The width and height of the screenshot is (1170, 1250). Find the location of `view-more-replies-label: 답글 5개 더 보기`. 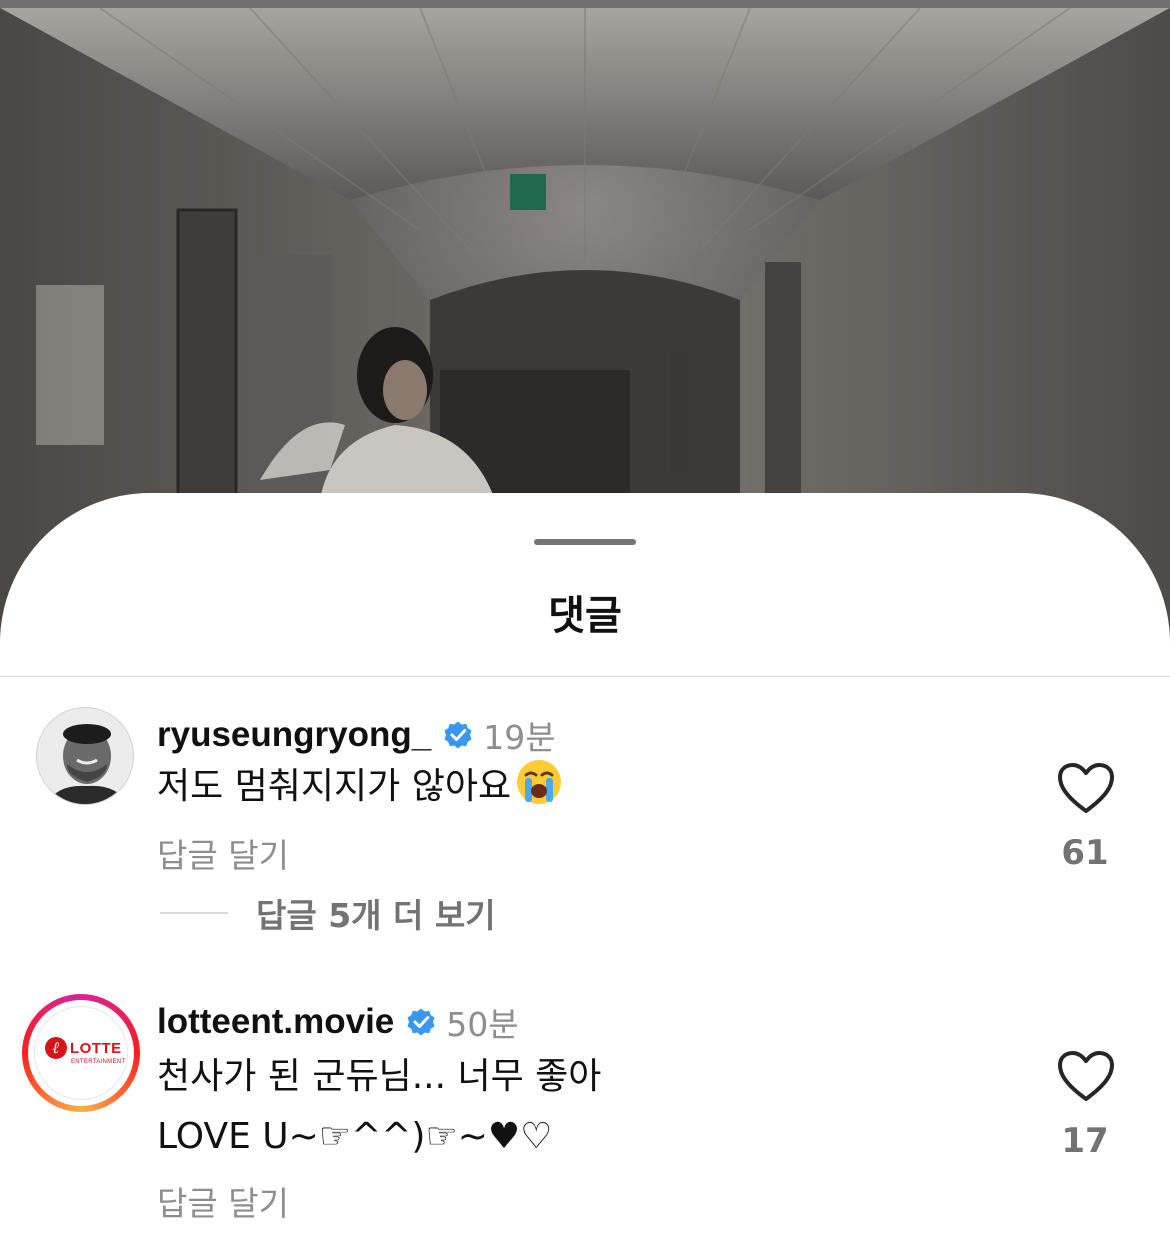

view-more-replies-label: 답글 5개 더 보기 is located at coordinates (376, 915).